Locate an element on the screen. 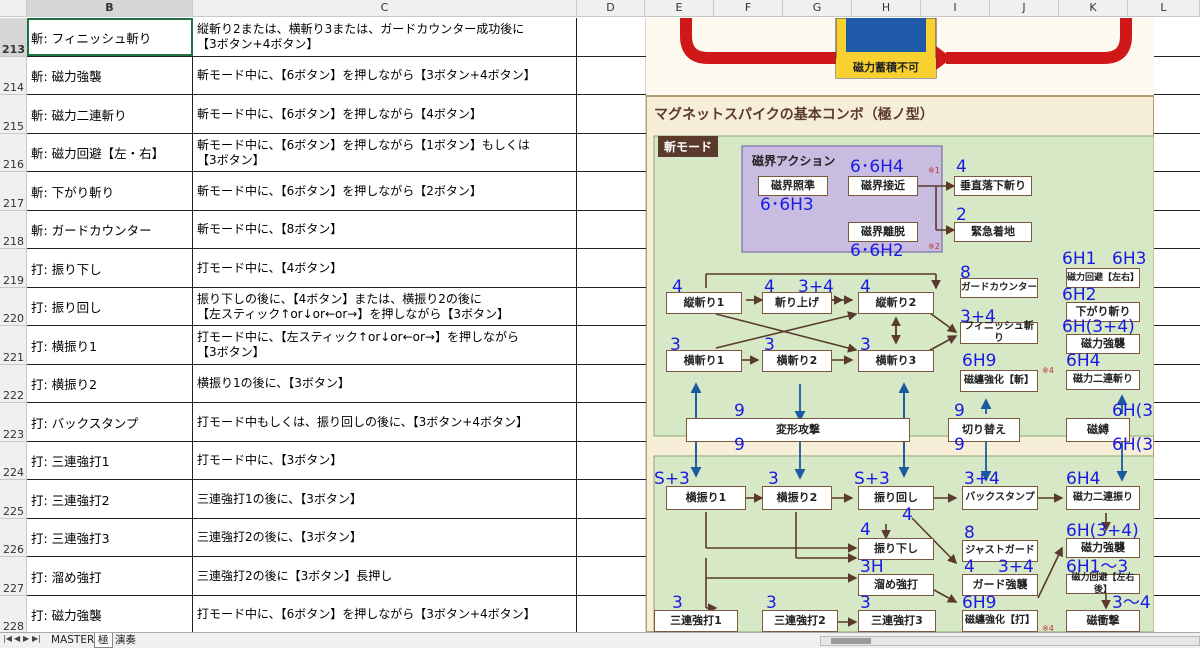  row-number: 214 is located at coordinates (13, 76).